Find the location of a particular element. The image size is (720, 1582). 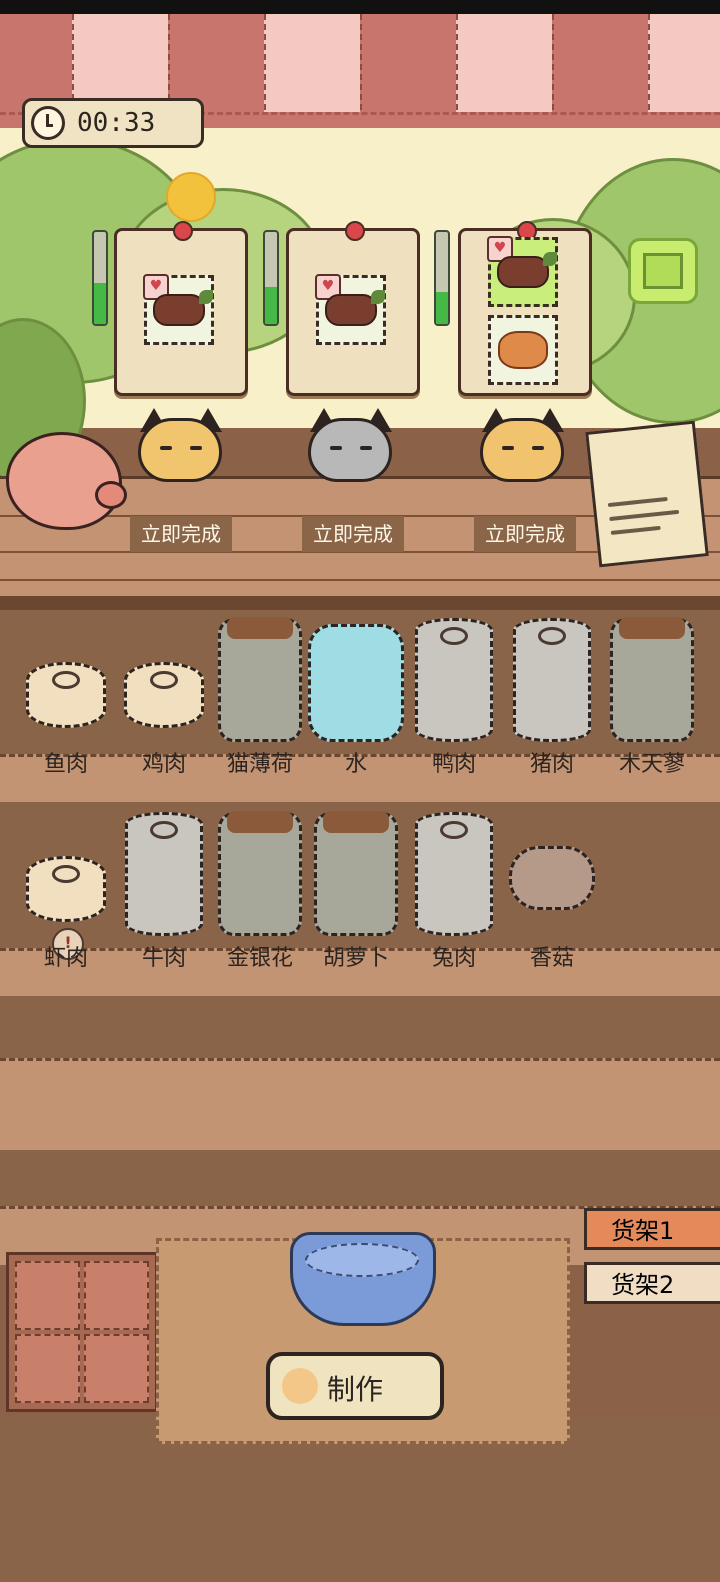

ingredient-shelf_row1-2: 猫薄荷 is located at coordinates (260, 699).